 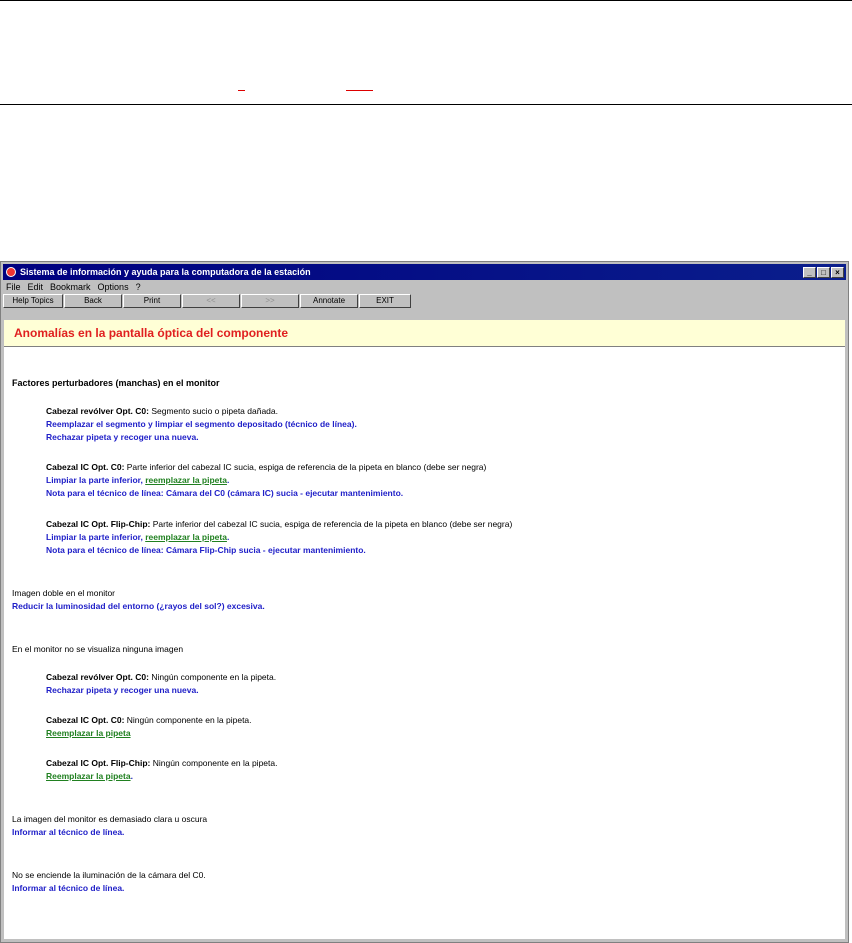 I want to click on action-text: Reemplazar la pipeta., so click(x=89, y=776).